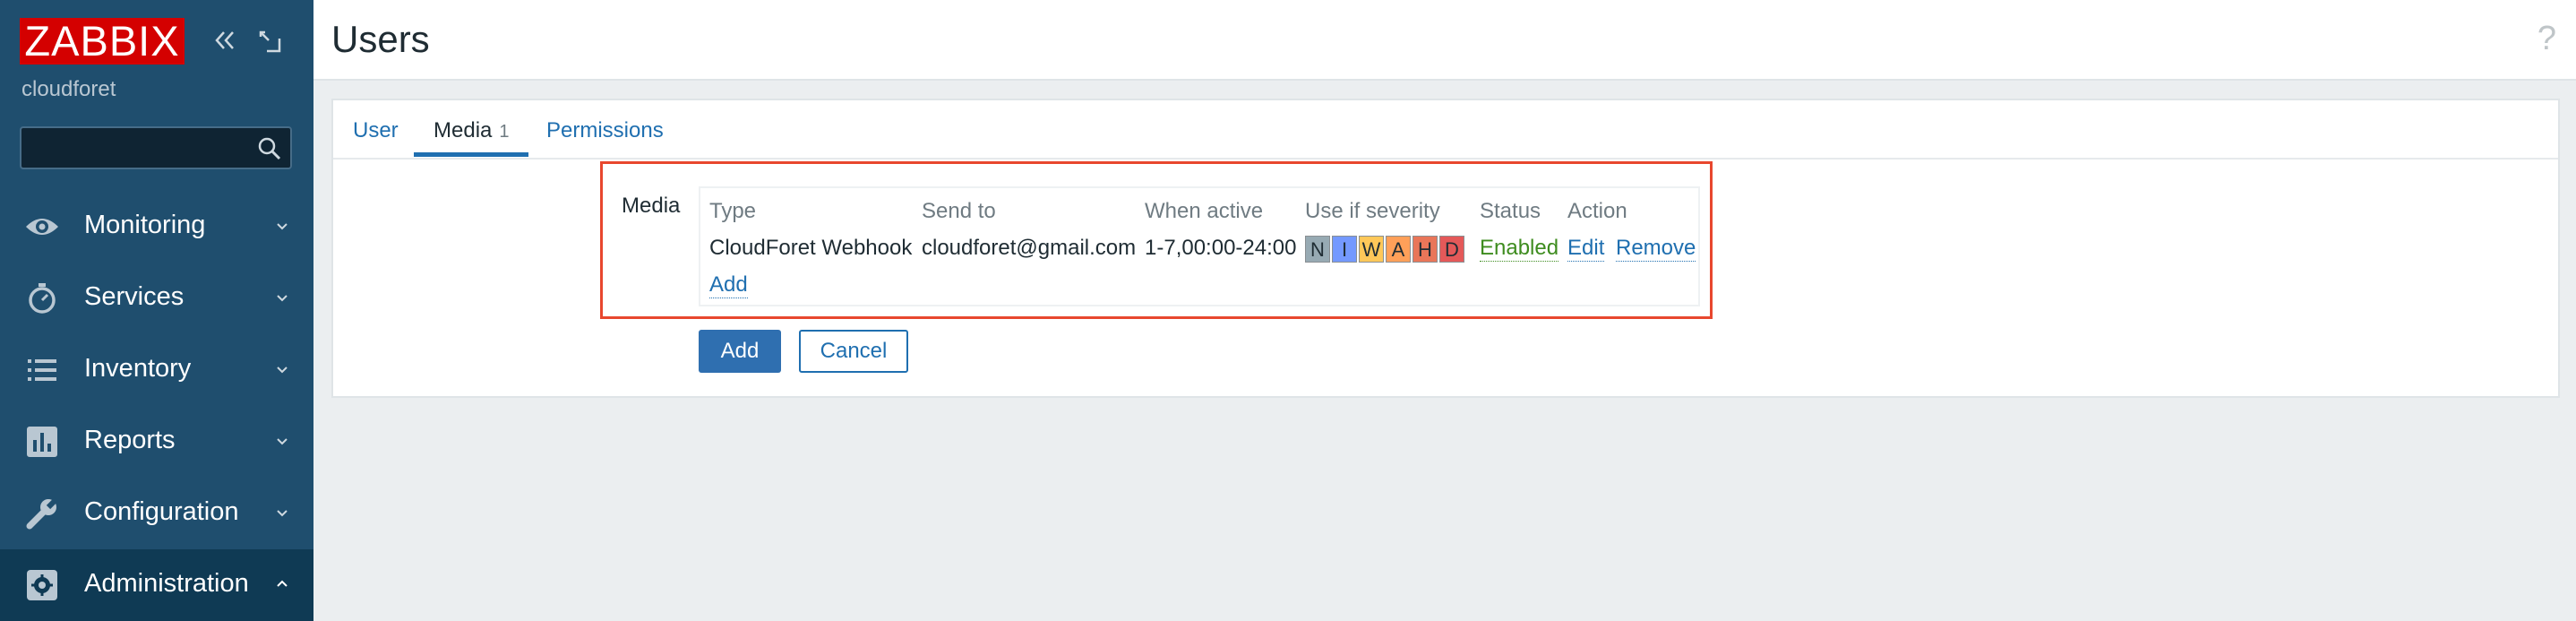 Image resolution: width=2576 pixels, height=621 pixels. Describe the element at coordinates (1371, 249) in the screenshot. I see `severity-warning: W` at that location.